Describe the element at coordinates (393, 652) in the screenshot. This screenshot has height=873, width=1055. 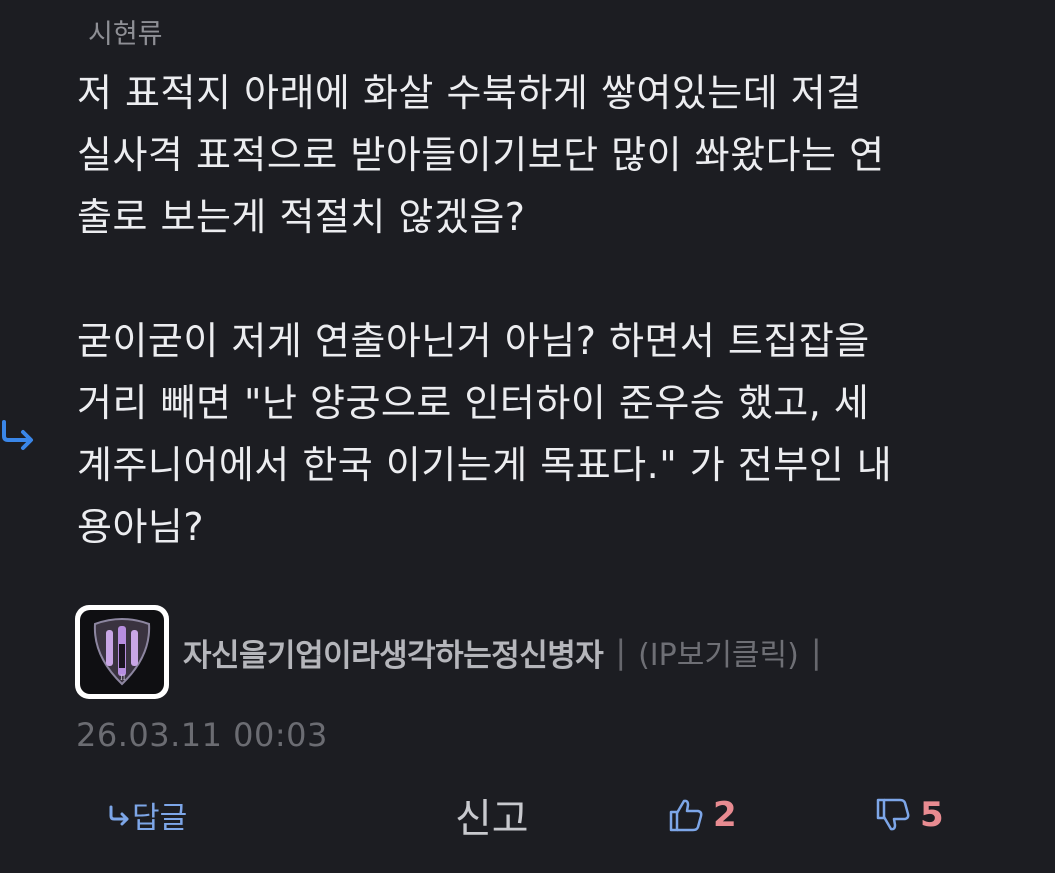
I see `author-name: 자신을기업이라생각하는정신병자` at that location.